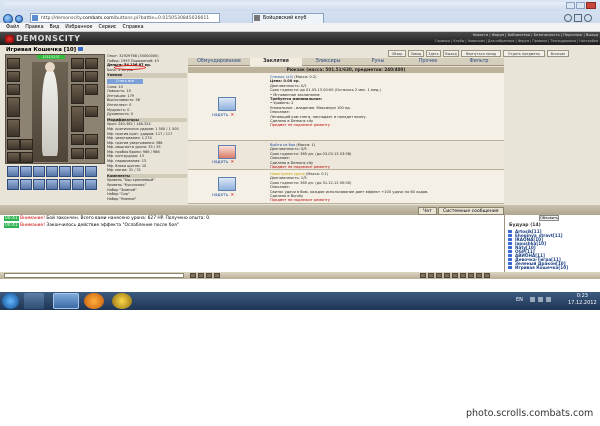 This screenshot has width=600, height=426. What do you see at coordinates (578, 18) in the screenshot?
I see `favorites-icon` at bounding box center [578, 18].